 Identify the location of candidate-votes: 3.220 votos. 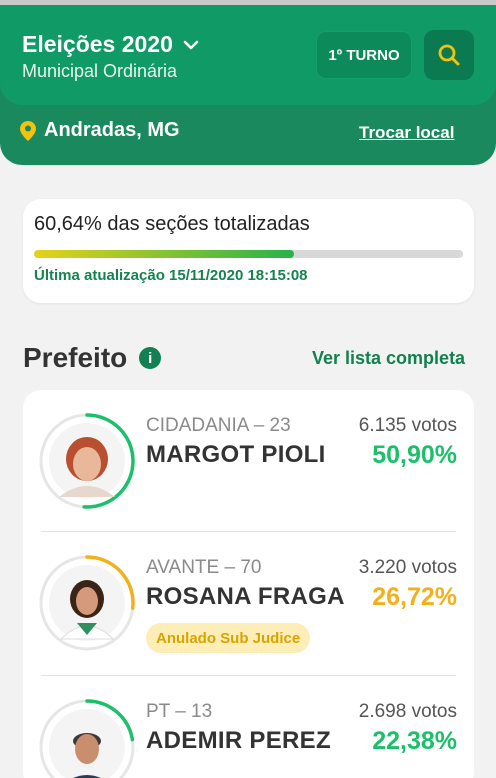
(407, 567).